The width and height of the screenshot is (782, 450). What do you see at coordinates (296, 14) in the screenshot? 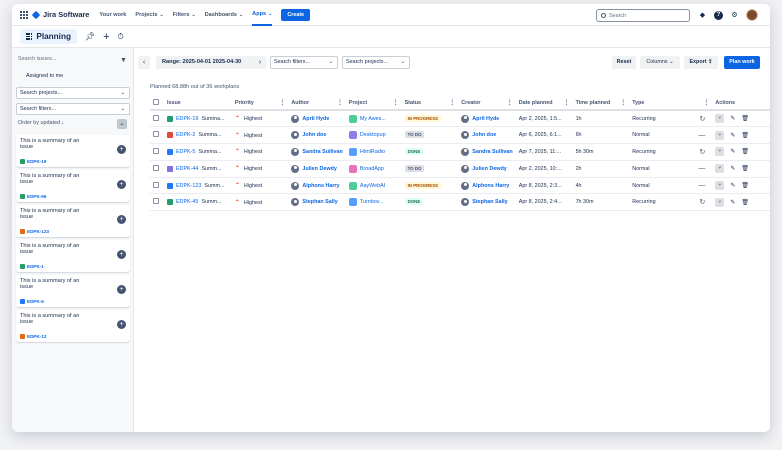
I see `create-button: Create` at bounding box center [296, 14].